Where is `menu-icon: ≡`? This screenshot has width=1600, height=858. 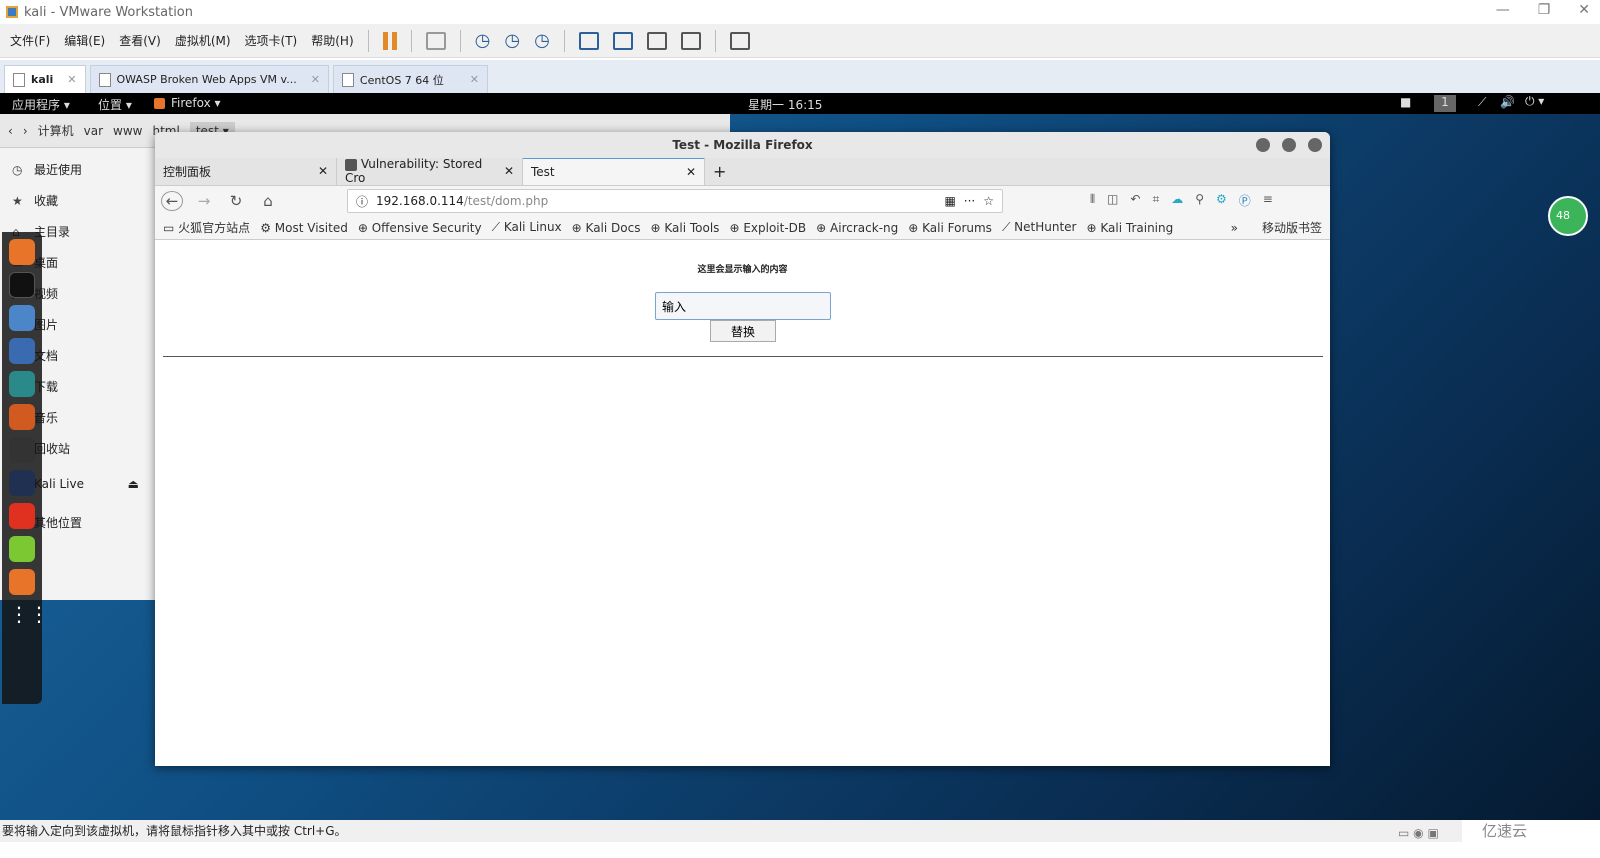
menu-icon: ≡ is located at coordinates (1268, 200).